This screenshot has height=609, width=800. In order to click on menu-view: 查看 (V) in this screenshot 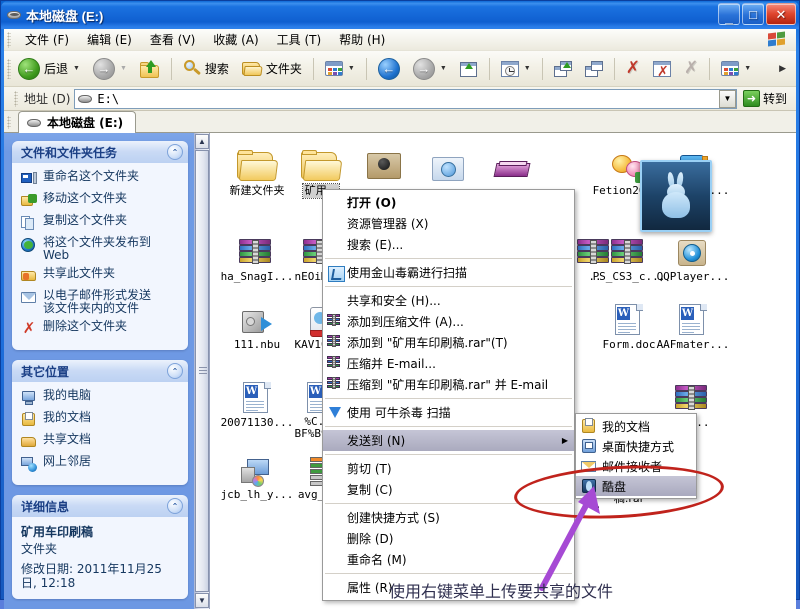, I will do `click(172, 39)`.